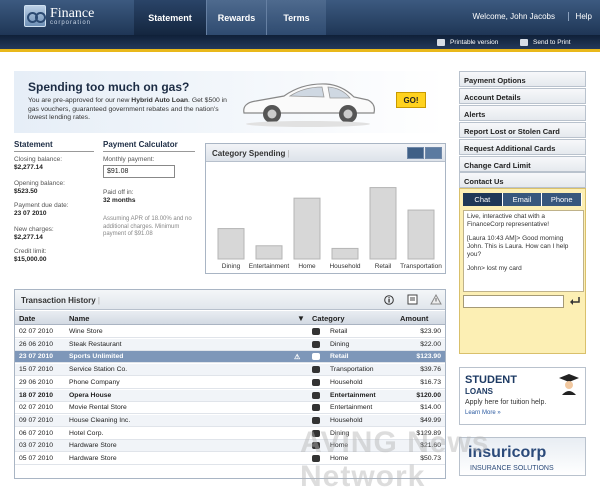  I want to click on tick-label-retail: Retail, so click(383, 266).